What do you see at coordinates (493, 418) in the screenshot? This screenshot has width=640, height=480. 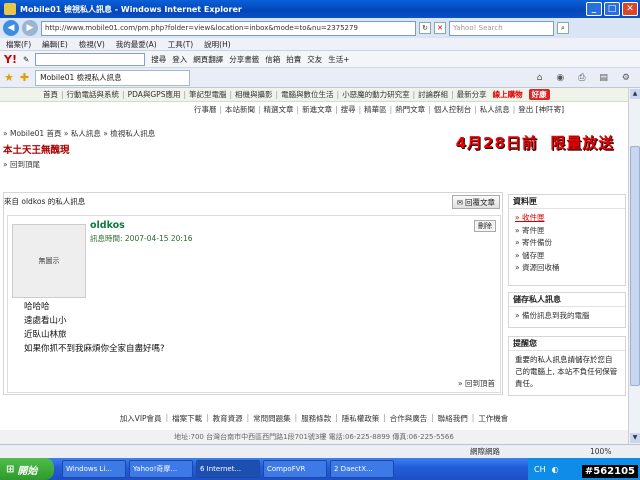 I see `footer-jobs: 工作機會` at bounding box center [493, 418].